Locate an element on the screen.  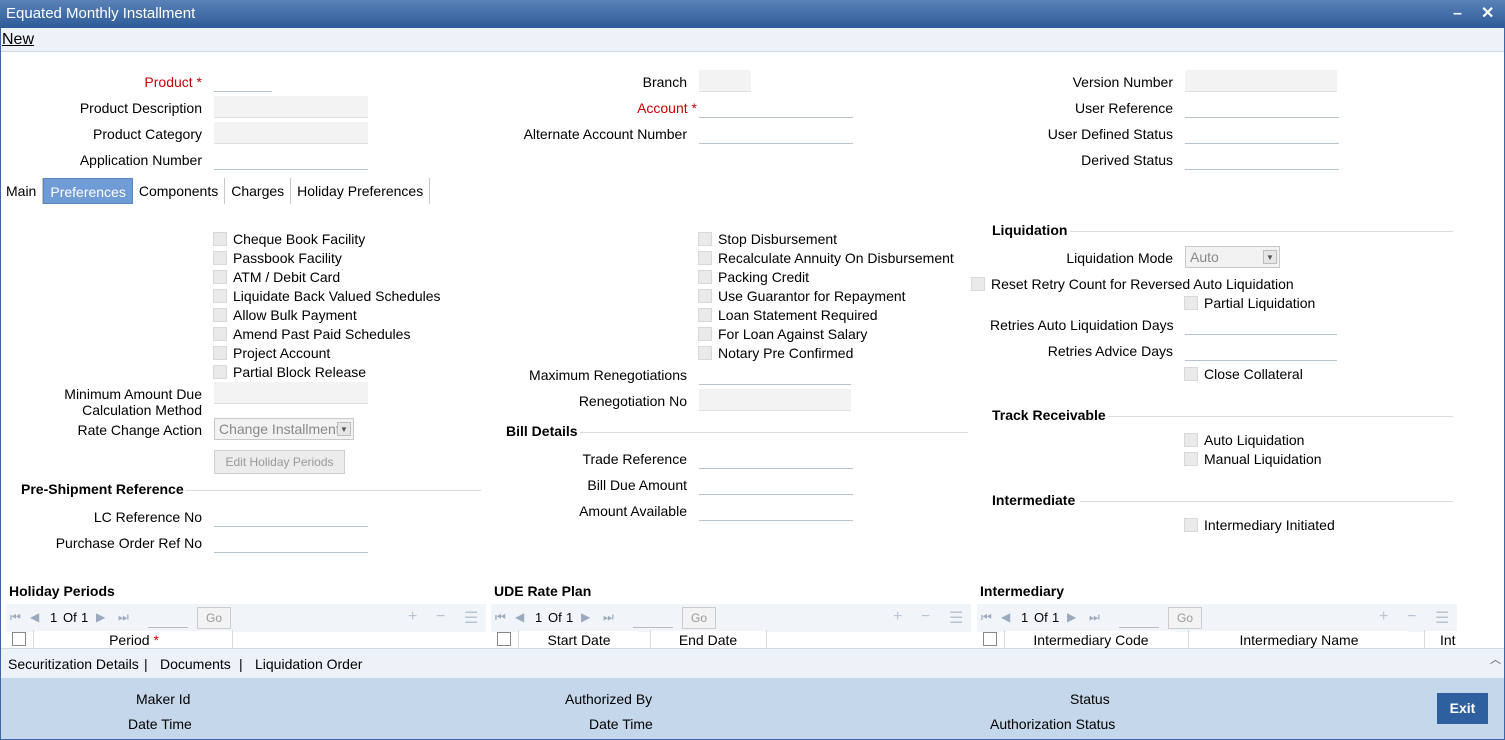
partial-liquidation-checkbox is located at coordinates (1191, 303).